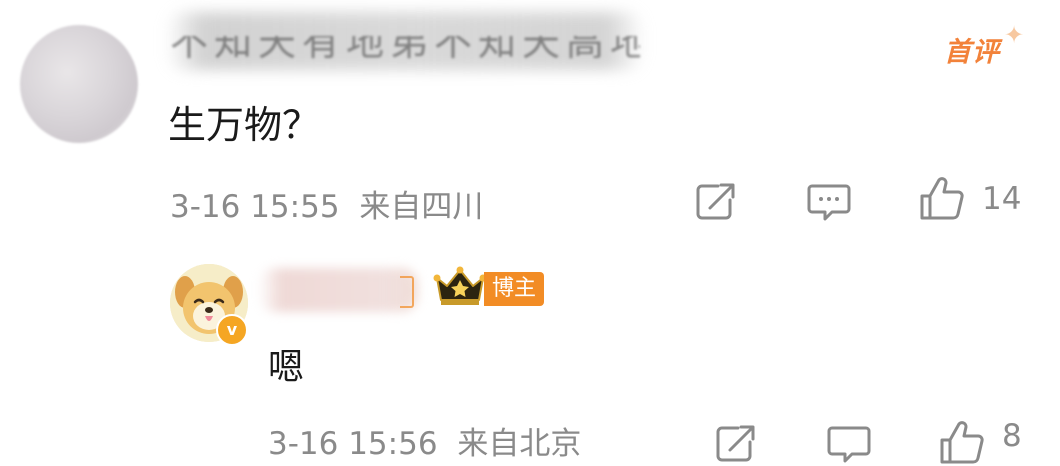 The image size is (1060, 466). I want to click on comment-meta: 3-16 15:55 来自四川, so click(326, 203).